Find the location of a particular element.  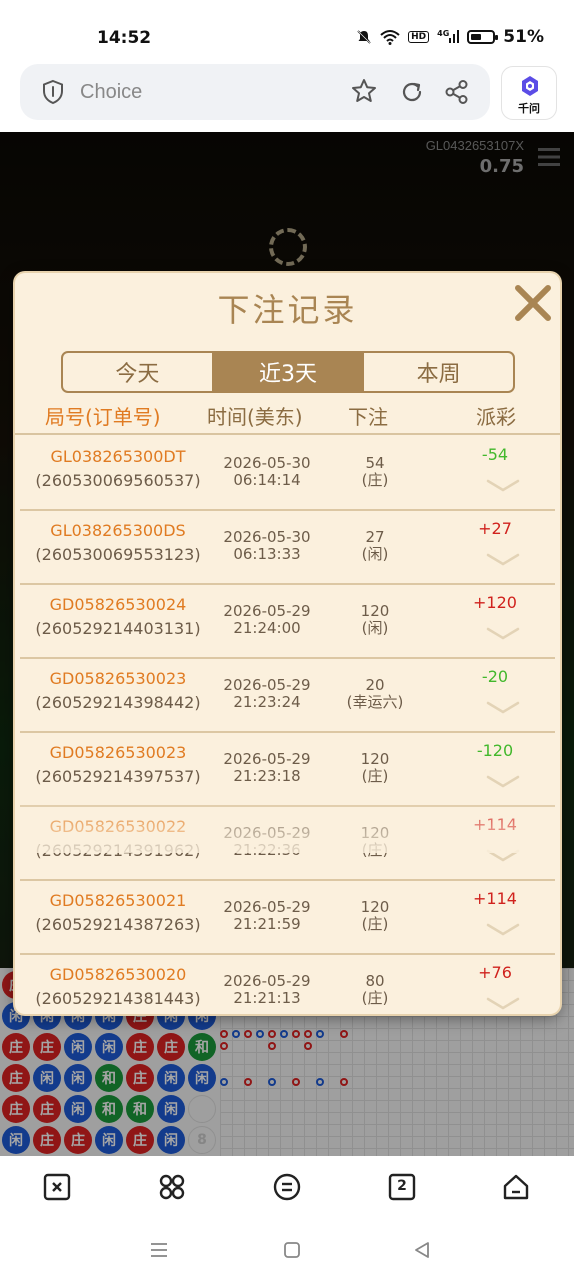

payout-value: +76 is located at coordinates (495, 972).